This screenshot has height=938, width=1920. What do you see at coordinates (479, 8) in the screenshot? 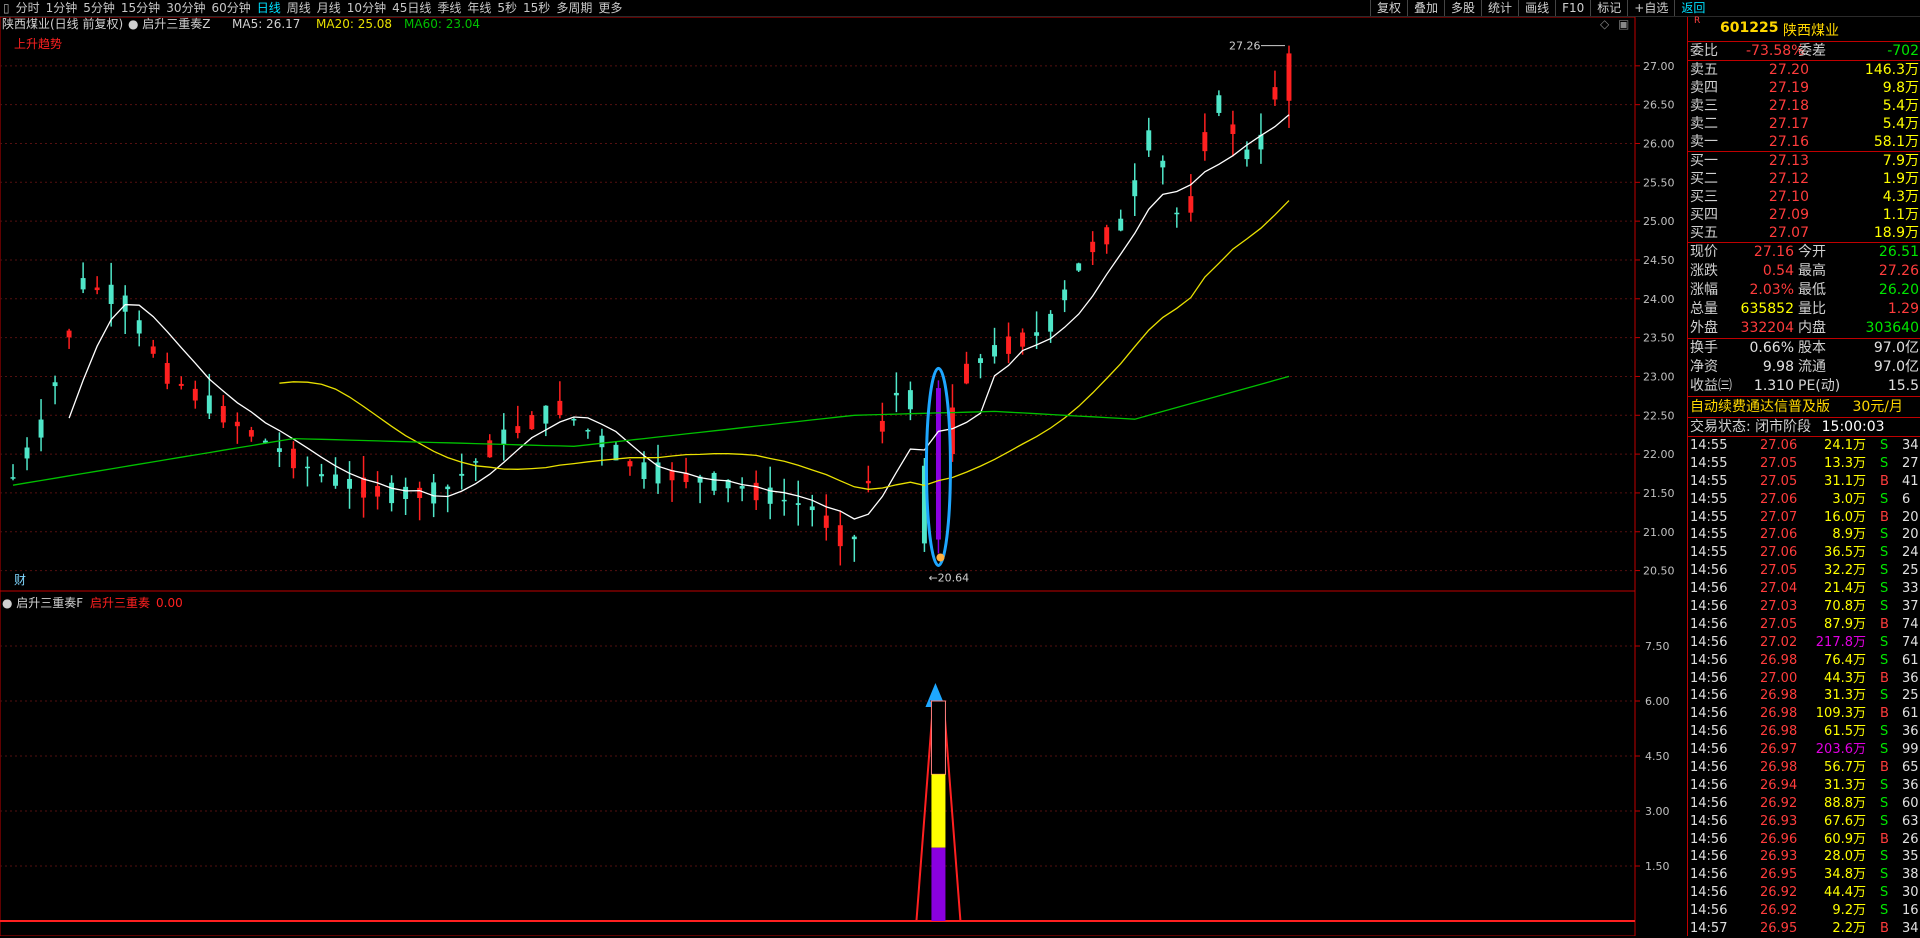
I see `period-tab-12: 年线` at bounding box center [479, 8].